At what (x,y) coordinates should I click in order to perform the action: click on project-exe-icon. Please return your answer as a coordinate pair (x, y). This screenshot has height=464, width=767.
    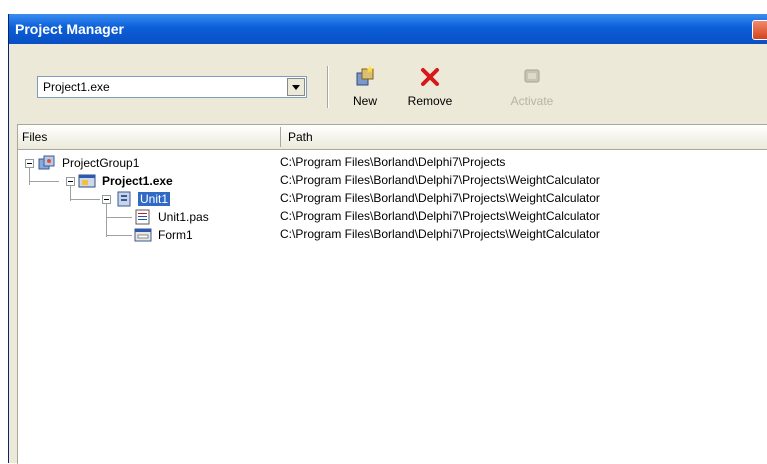
    Looking at the image, I should click on (87, 181).